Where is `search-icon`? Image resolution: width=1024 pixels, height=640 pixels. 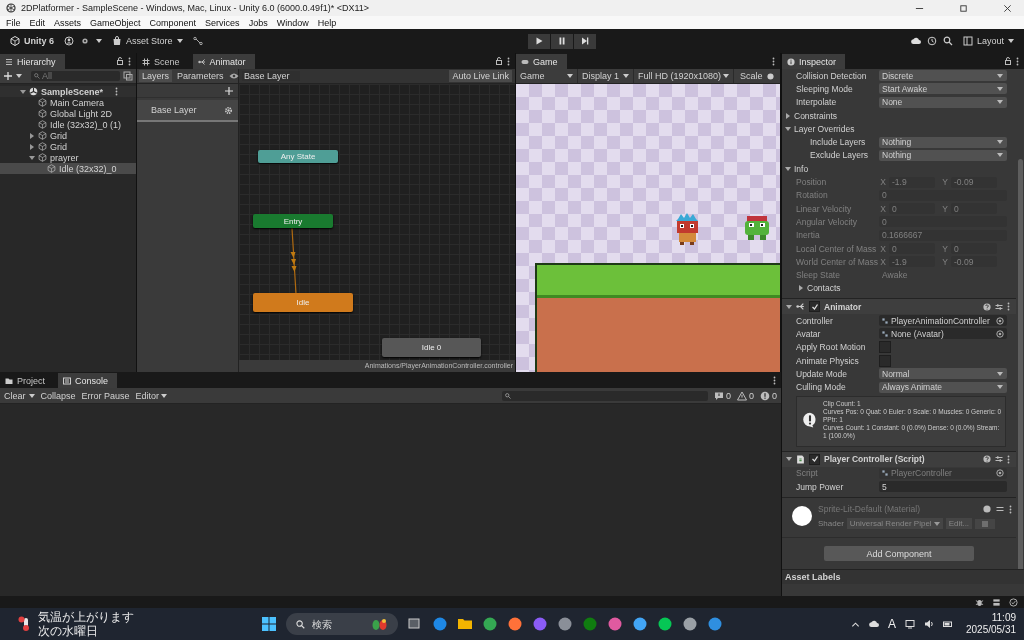 search-icon is located at coordinates (948, 41).